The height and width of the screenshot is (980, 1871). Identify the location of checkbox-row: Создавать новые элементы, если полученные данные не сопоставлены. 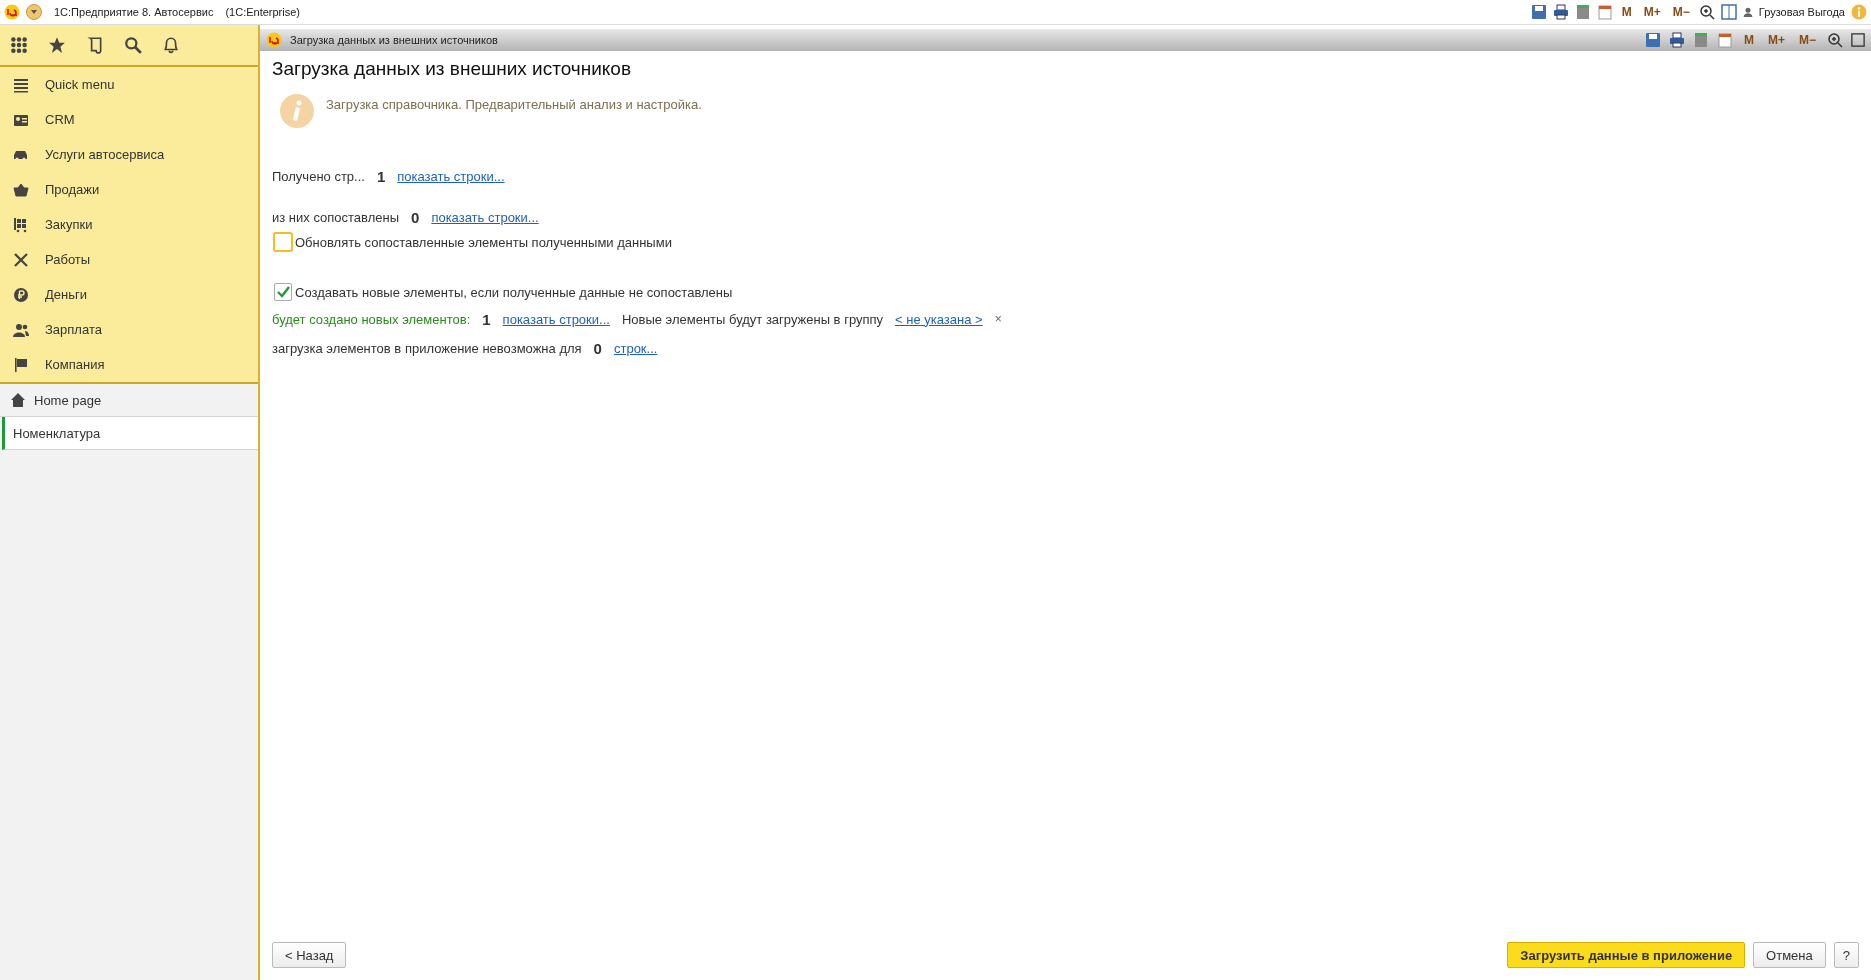
(1065, 292).